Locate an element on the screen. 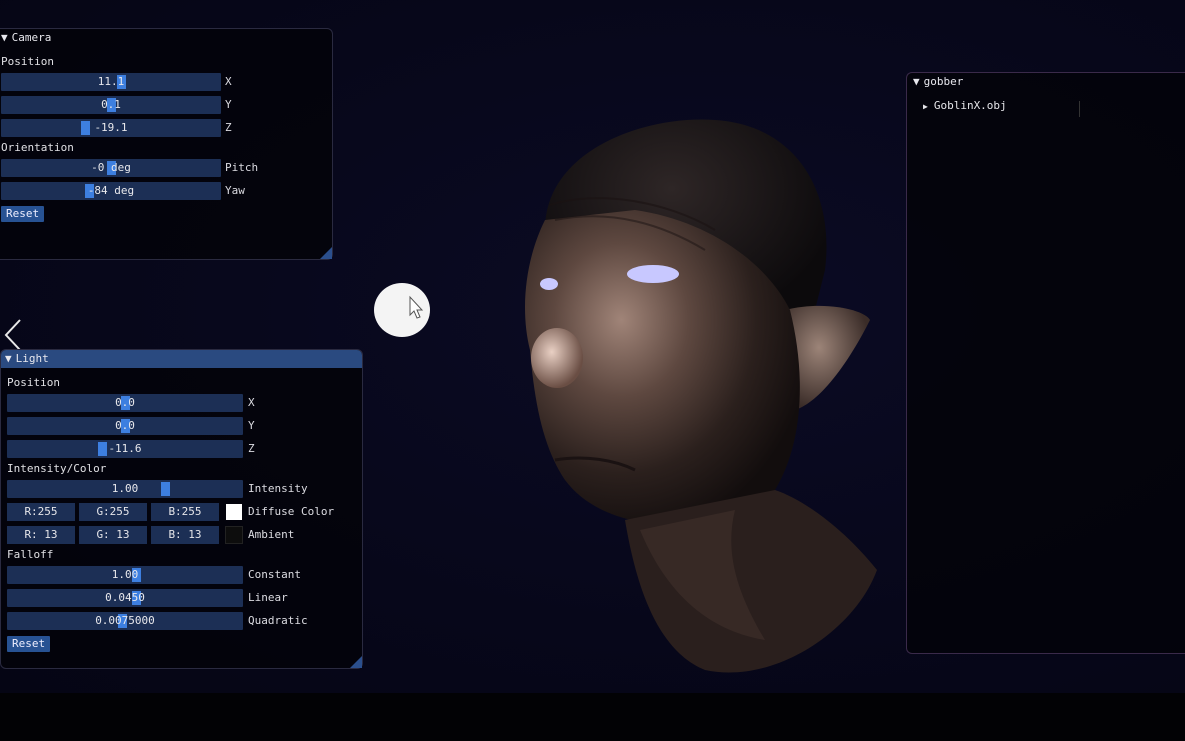 This screenshot has width=1185, height=741. camera-pitch-slider: -0 deg is located at coordinates (111, 168).